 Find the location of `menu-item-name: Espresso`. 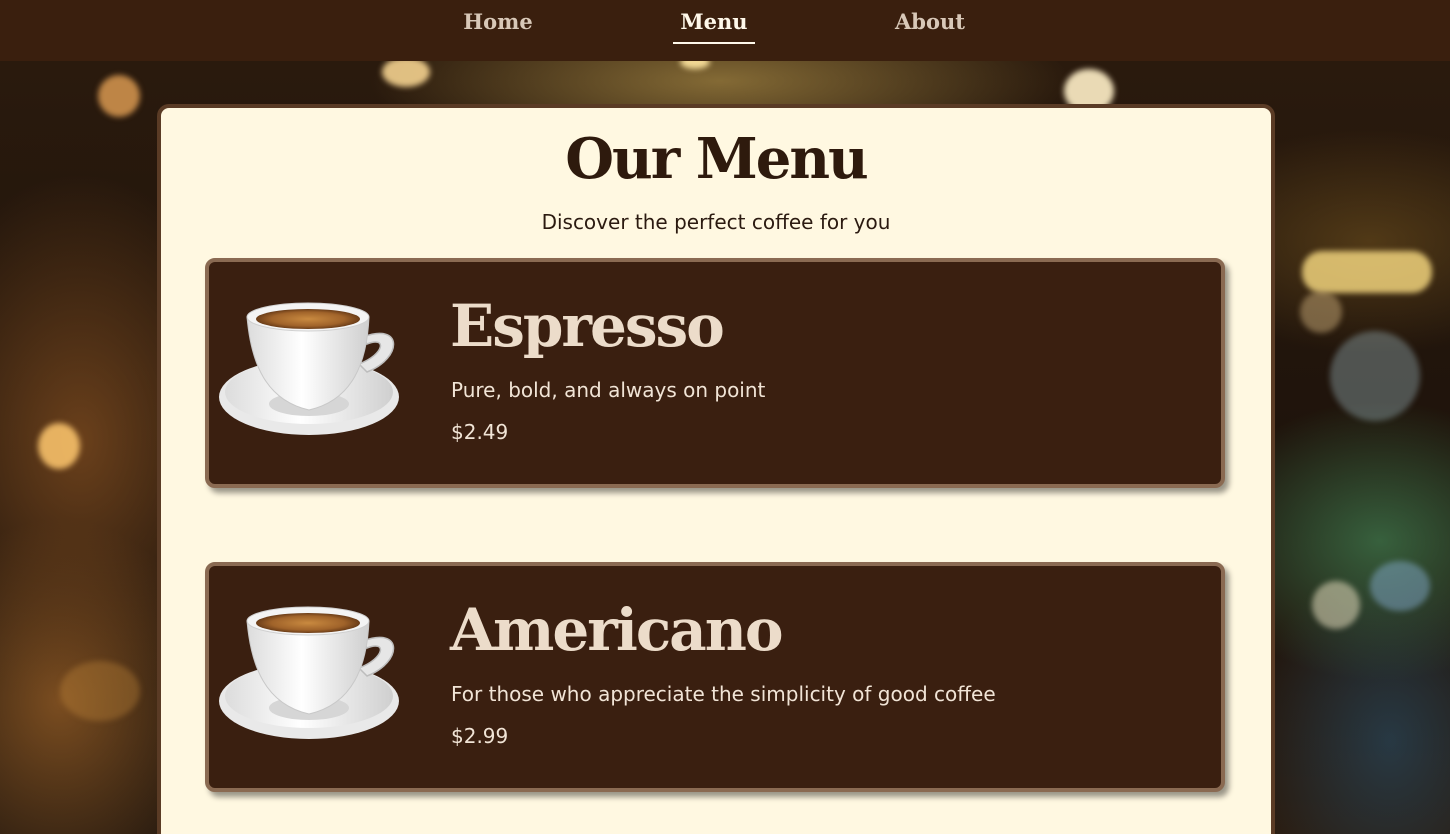

menu-item-name: Espresso is located at coordinates (587, 326).